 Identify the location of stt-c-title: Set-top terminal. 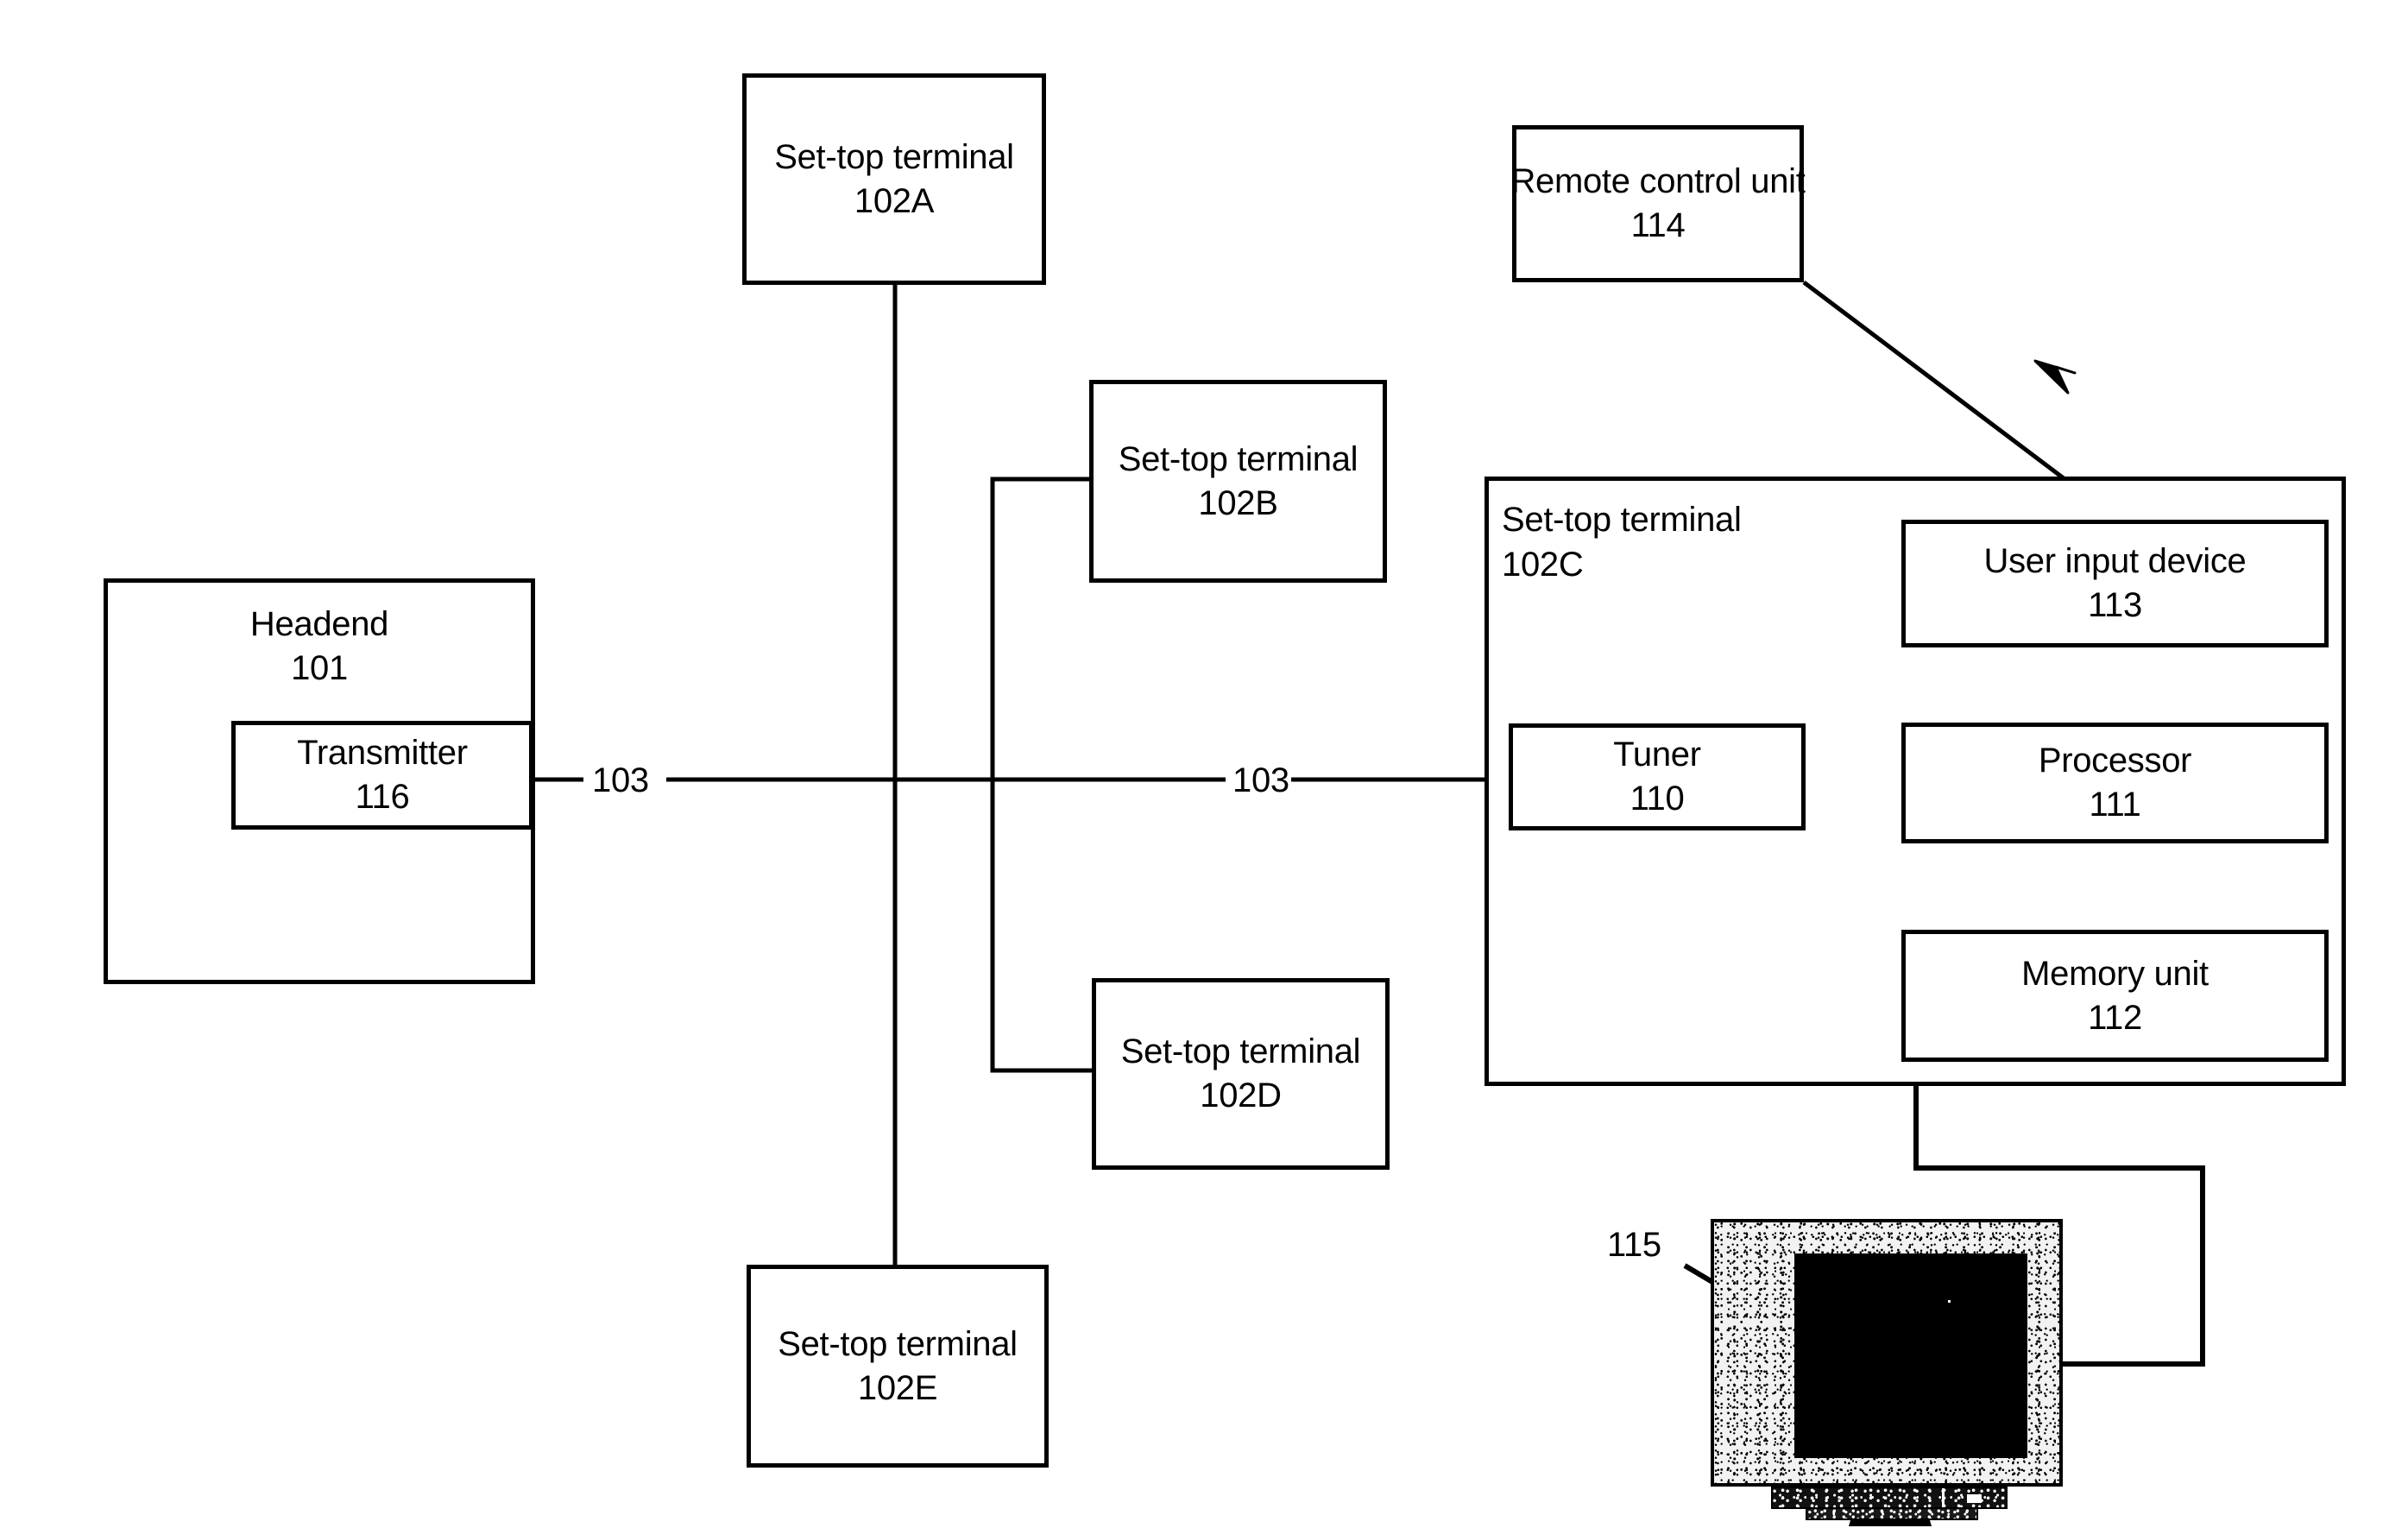
(1622, 520).